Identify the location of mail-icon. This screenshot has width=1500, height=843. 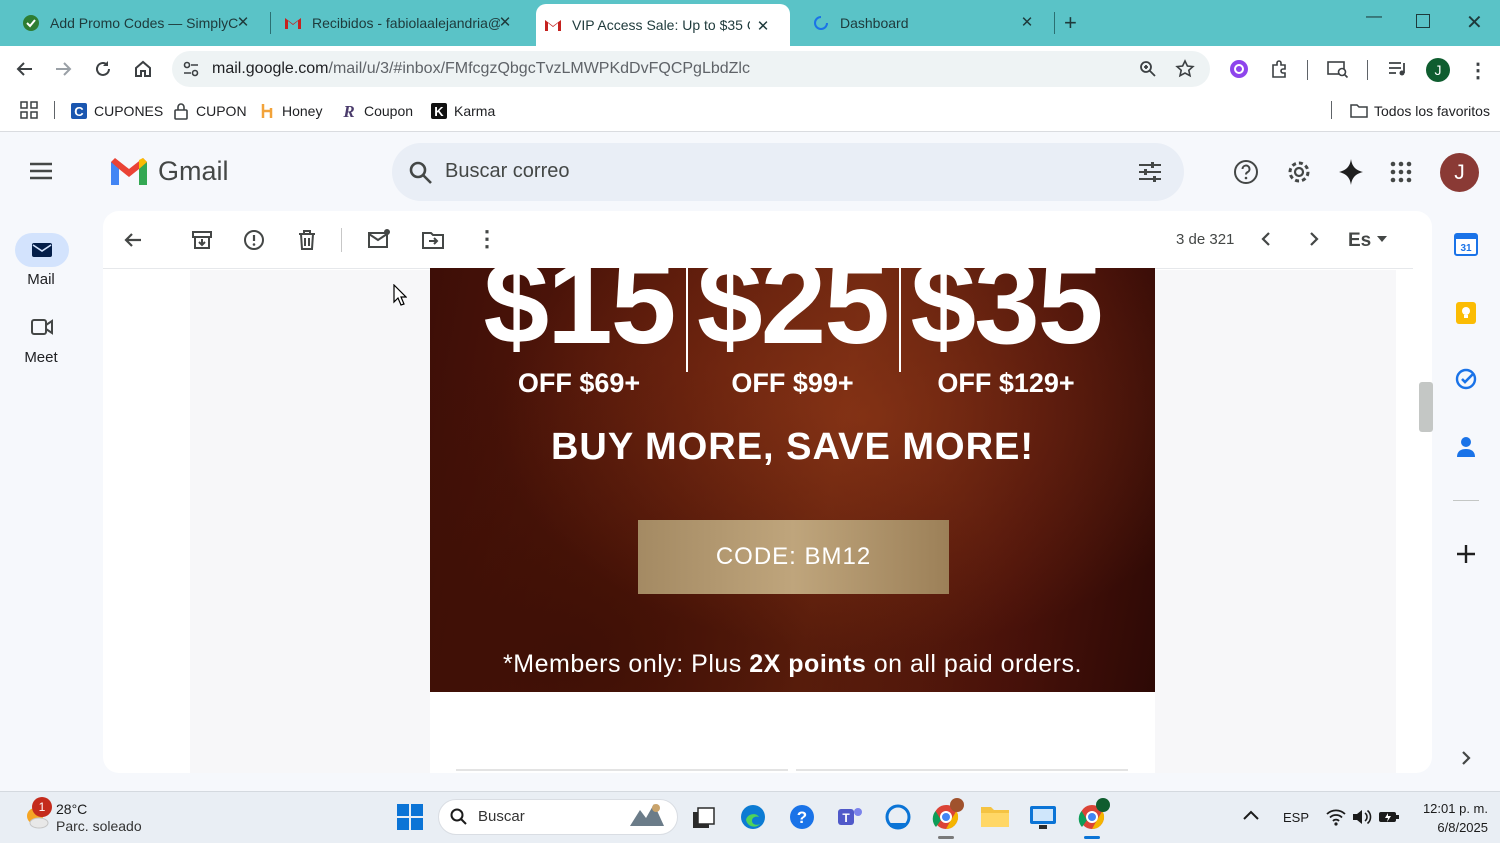
(42, 250).